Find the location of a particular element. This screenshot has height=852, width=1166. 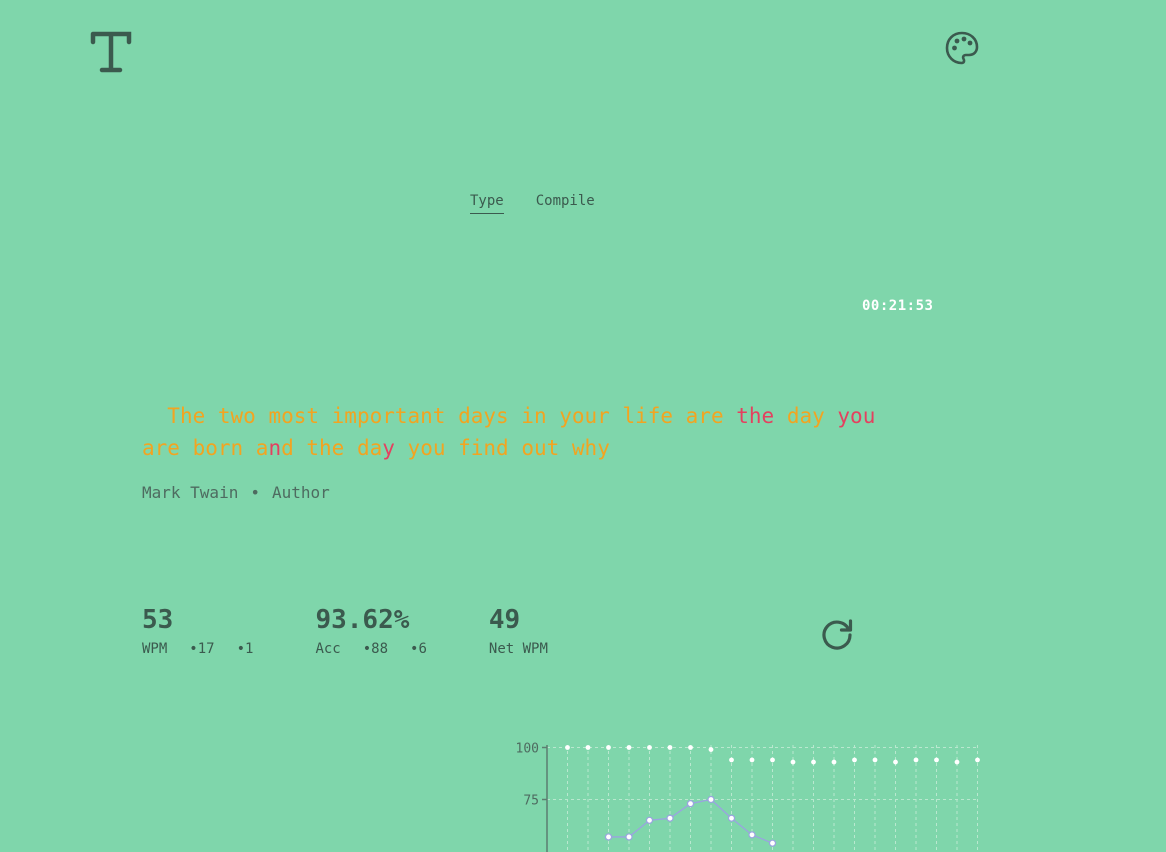

tab-compile: Compile is located at coordinates (565, 203).